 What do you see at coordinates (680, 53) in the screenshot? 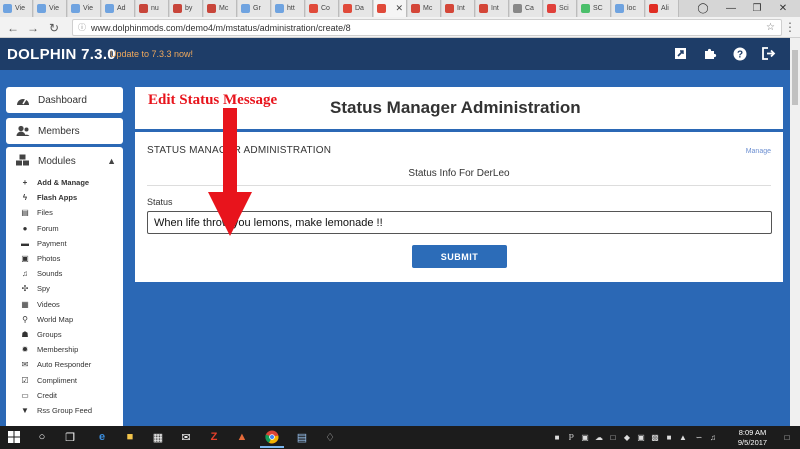
I see `edit-icon` at bounding box center [680, 53].